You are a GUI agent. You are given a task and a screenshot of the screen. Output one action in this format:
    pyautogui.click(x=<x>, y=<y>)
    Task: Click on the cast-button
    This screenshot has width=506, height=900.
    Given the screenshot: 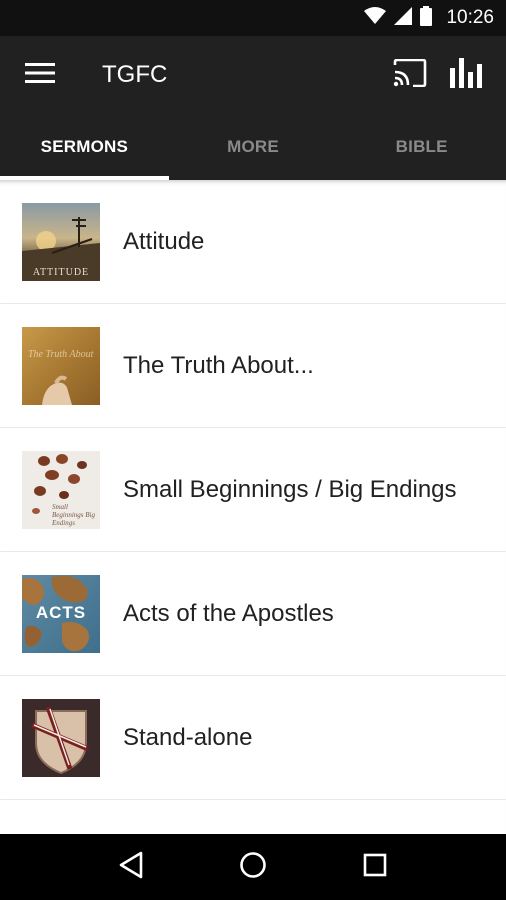 What is the action you would take?
    pyautogui.click(x=410, y=75)
    